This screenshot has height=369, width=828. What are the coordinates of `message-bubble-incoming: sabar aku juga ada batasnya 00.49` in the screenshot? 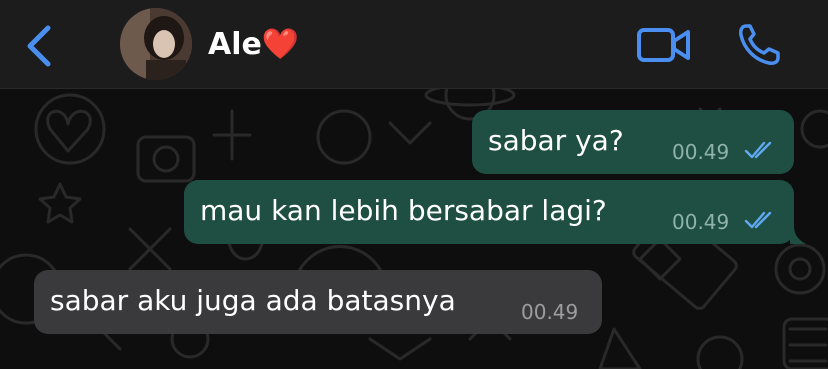 It's located at (318, 302).